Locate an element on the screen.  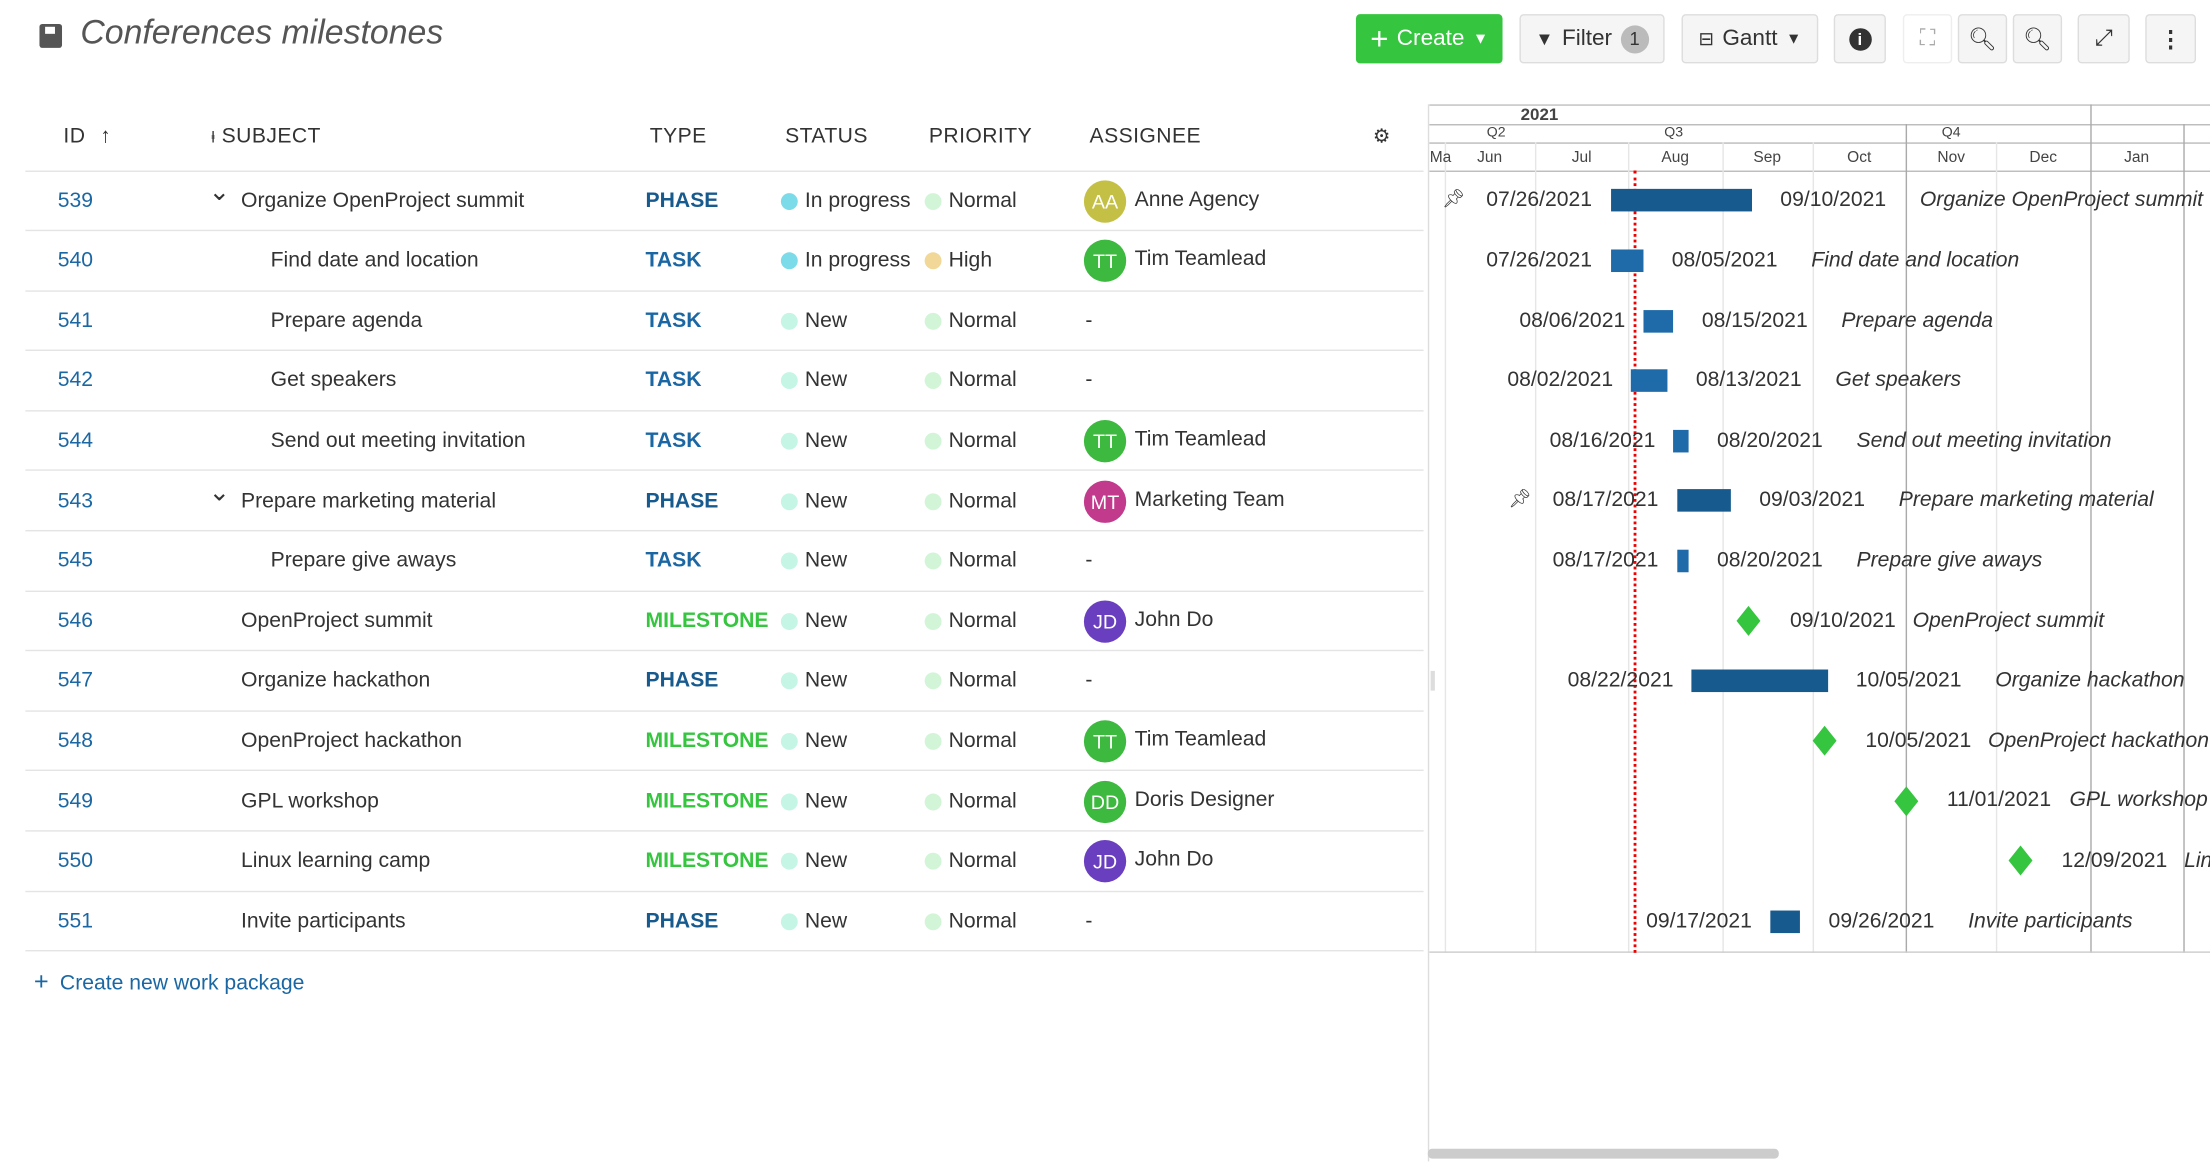
column-header-assignee: ASSIGNEE is located at coordinates (1145, 136).